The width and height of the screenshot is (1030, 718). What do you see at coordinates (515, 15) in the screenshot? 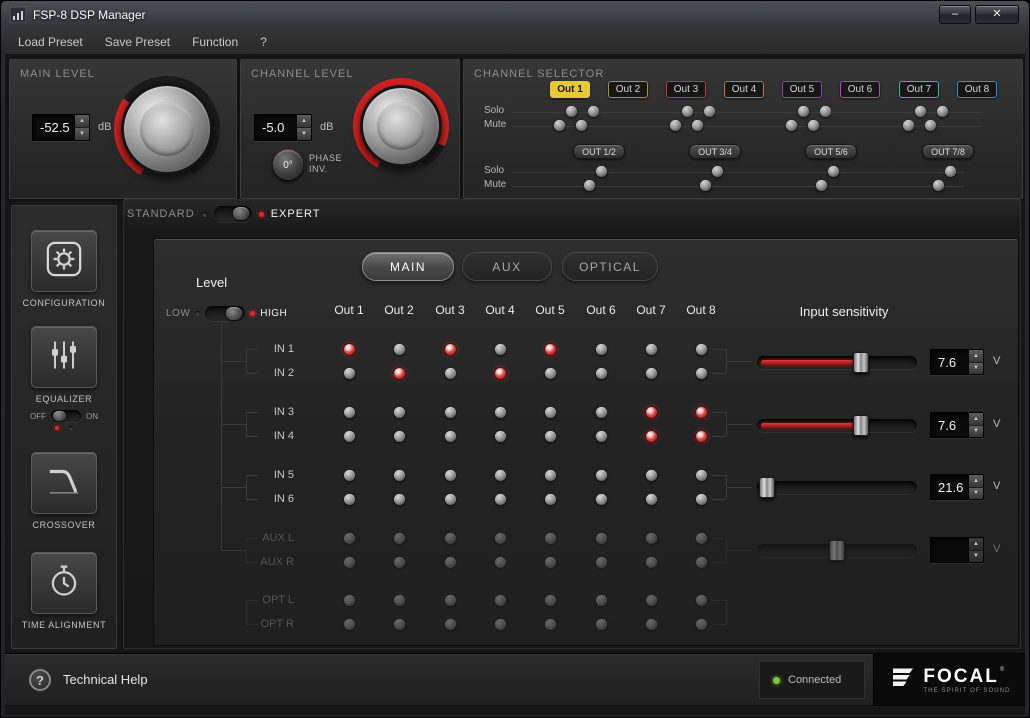
I see `title-bar: FSP-8 DSP Manager – ✕` at bounding box center [515, 15].